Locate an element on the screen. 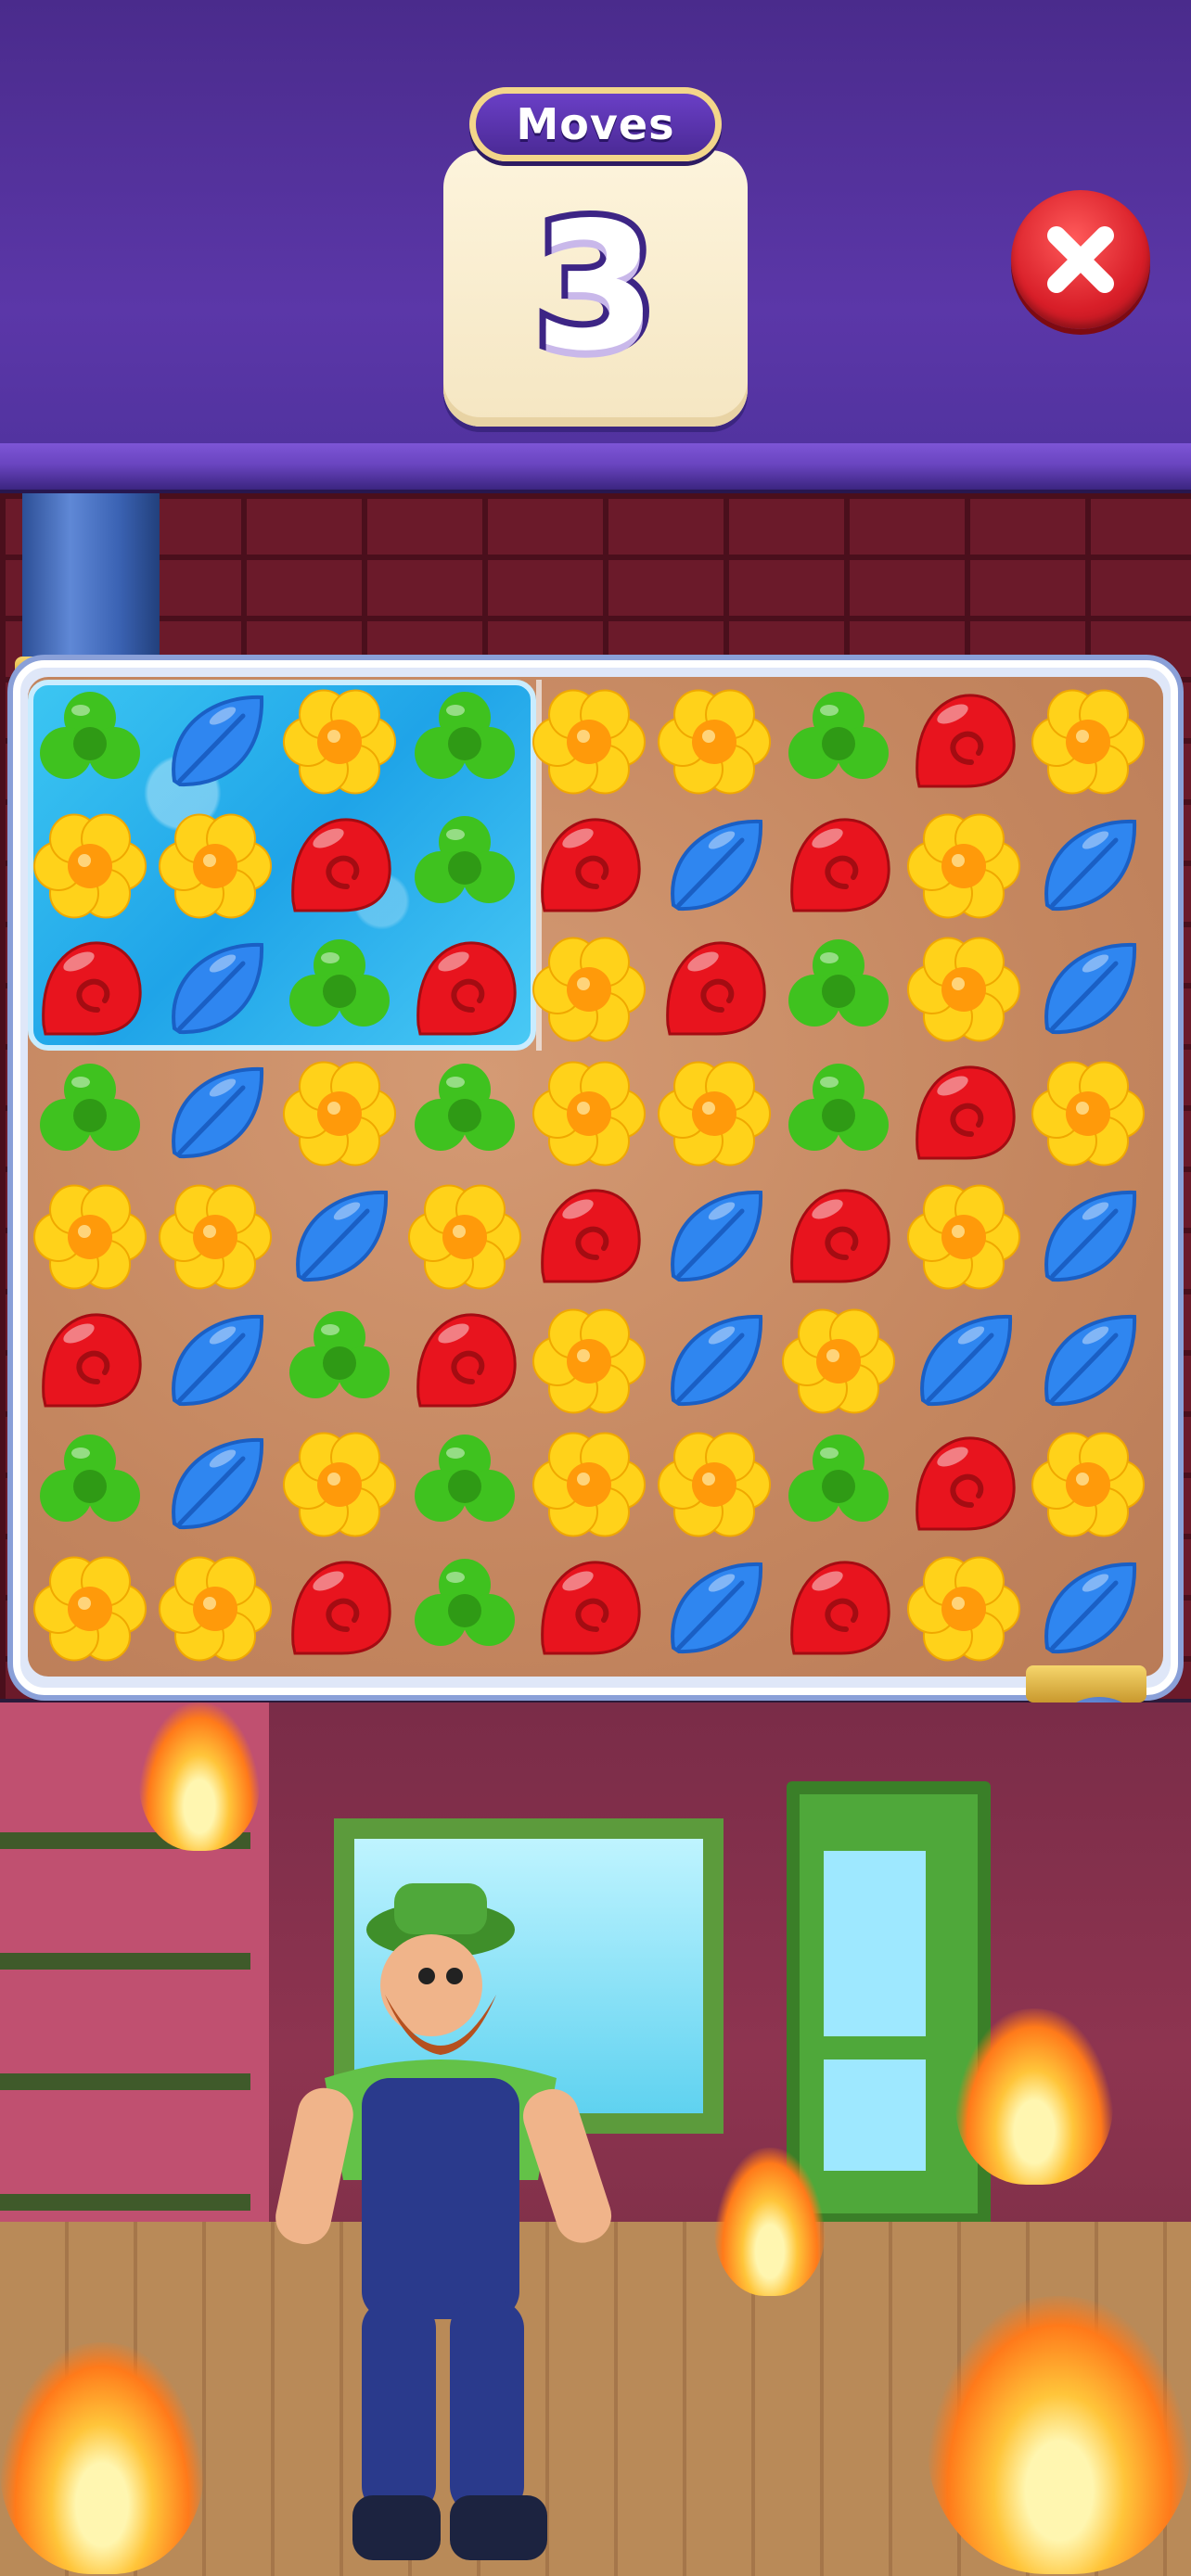  close-button is located at coordinates (1080, 259).